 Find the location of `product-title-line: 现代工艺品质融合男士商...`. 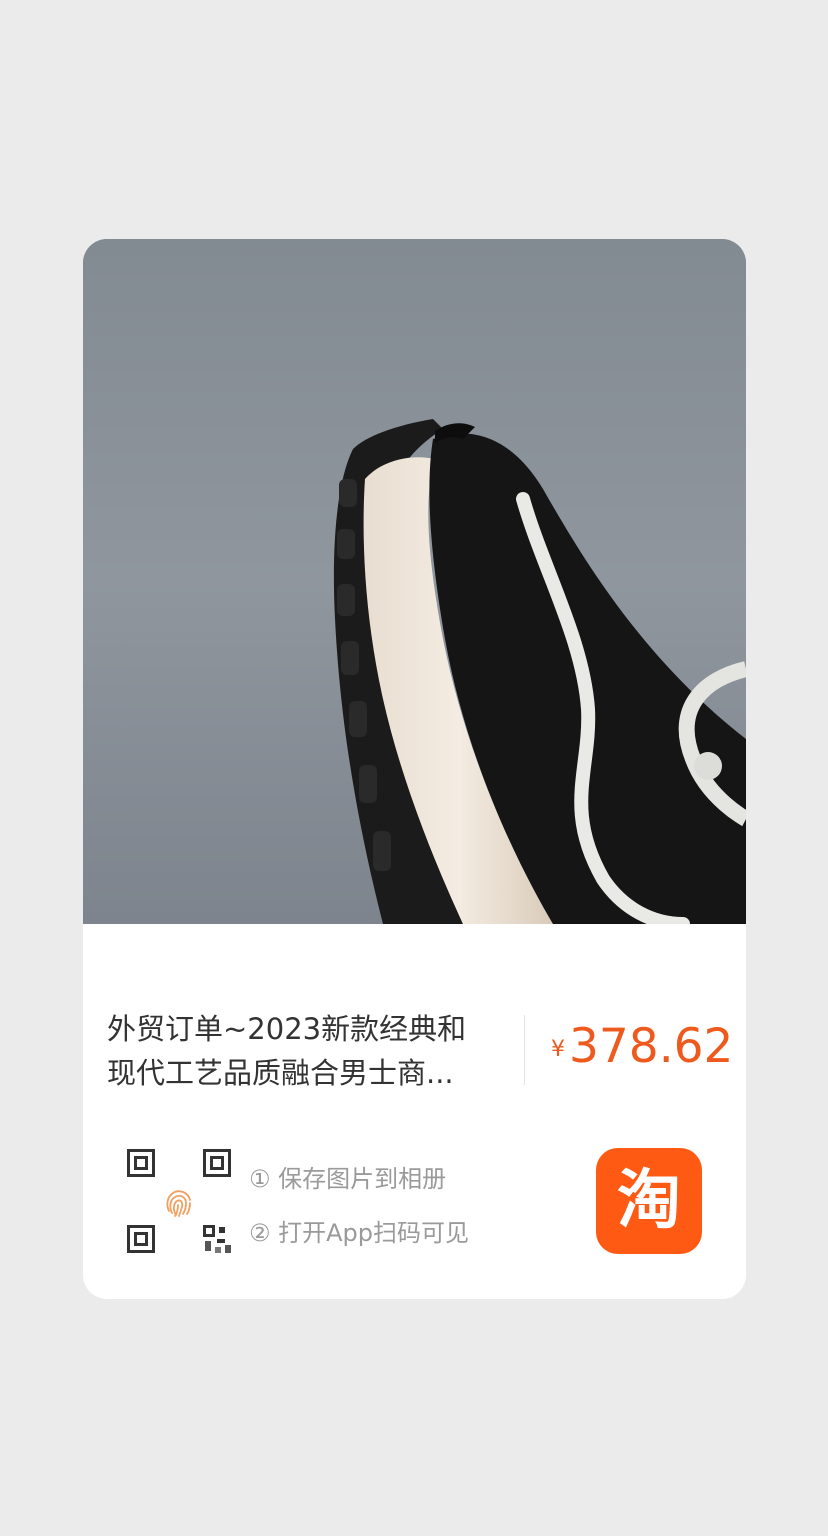

product-title-line: 现代工艺品质融合男士商... is located at coordinates (280, 1073).